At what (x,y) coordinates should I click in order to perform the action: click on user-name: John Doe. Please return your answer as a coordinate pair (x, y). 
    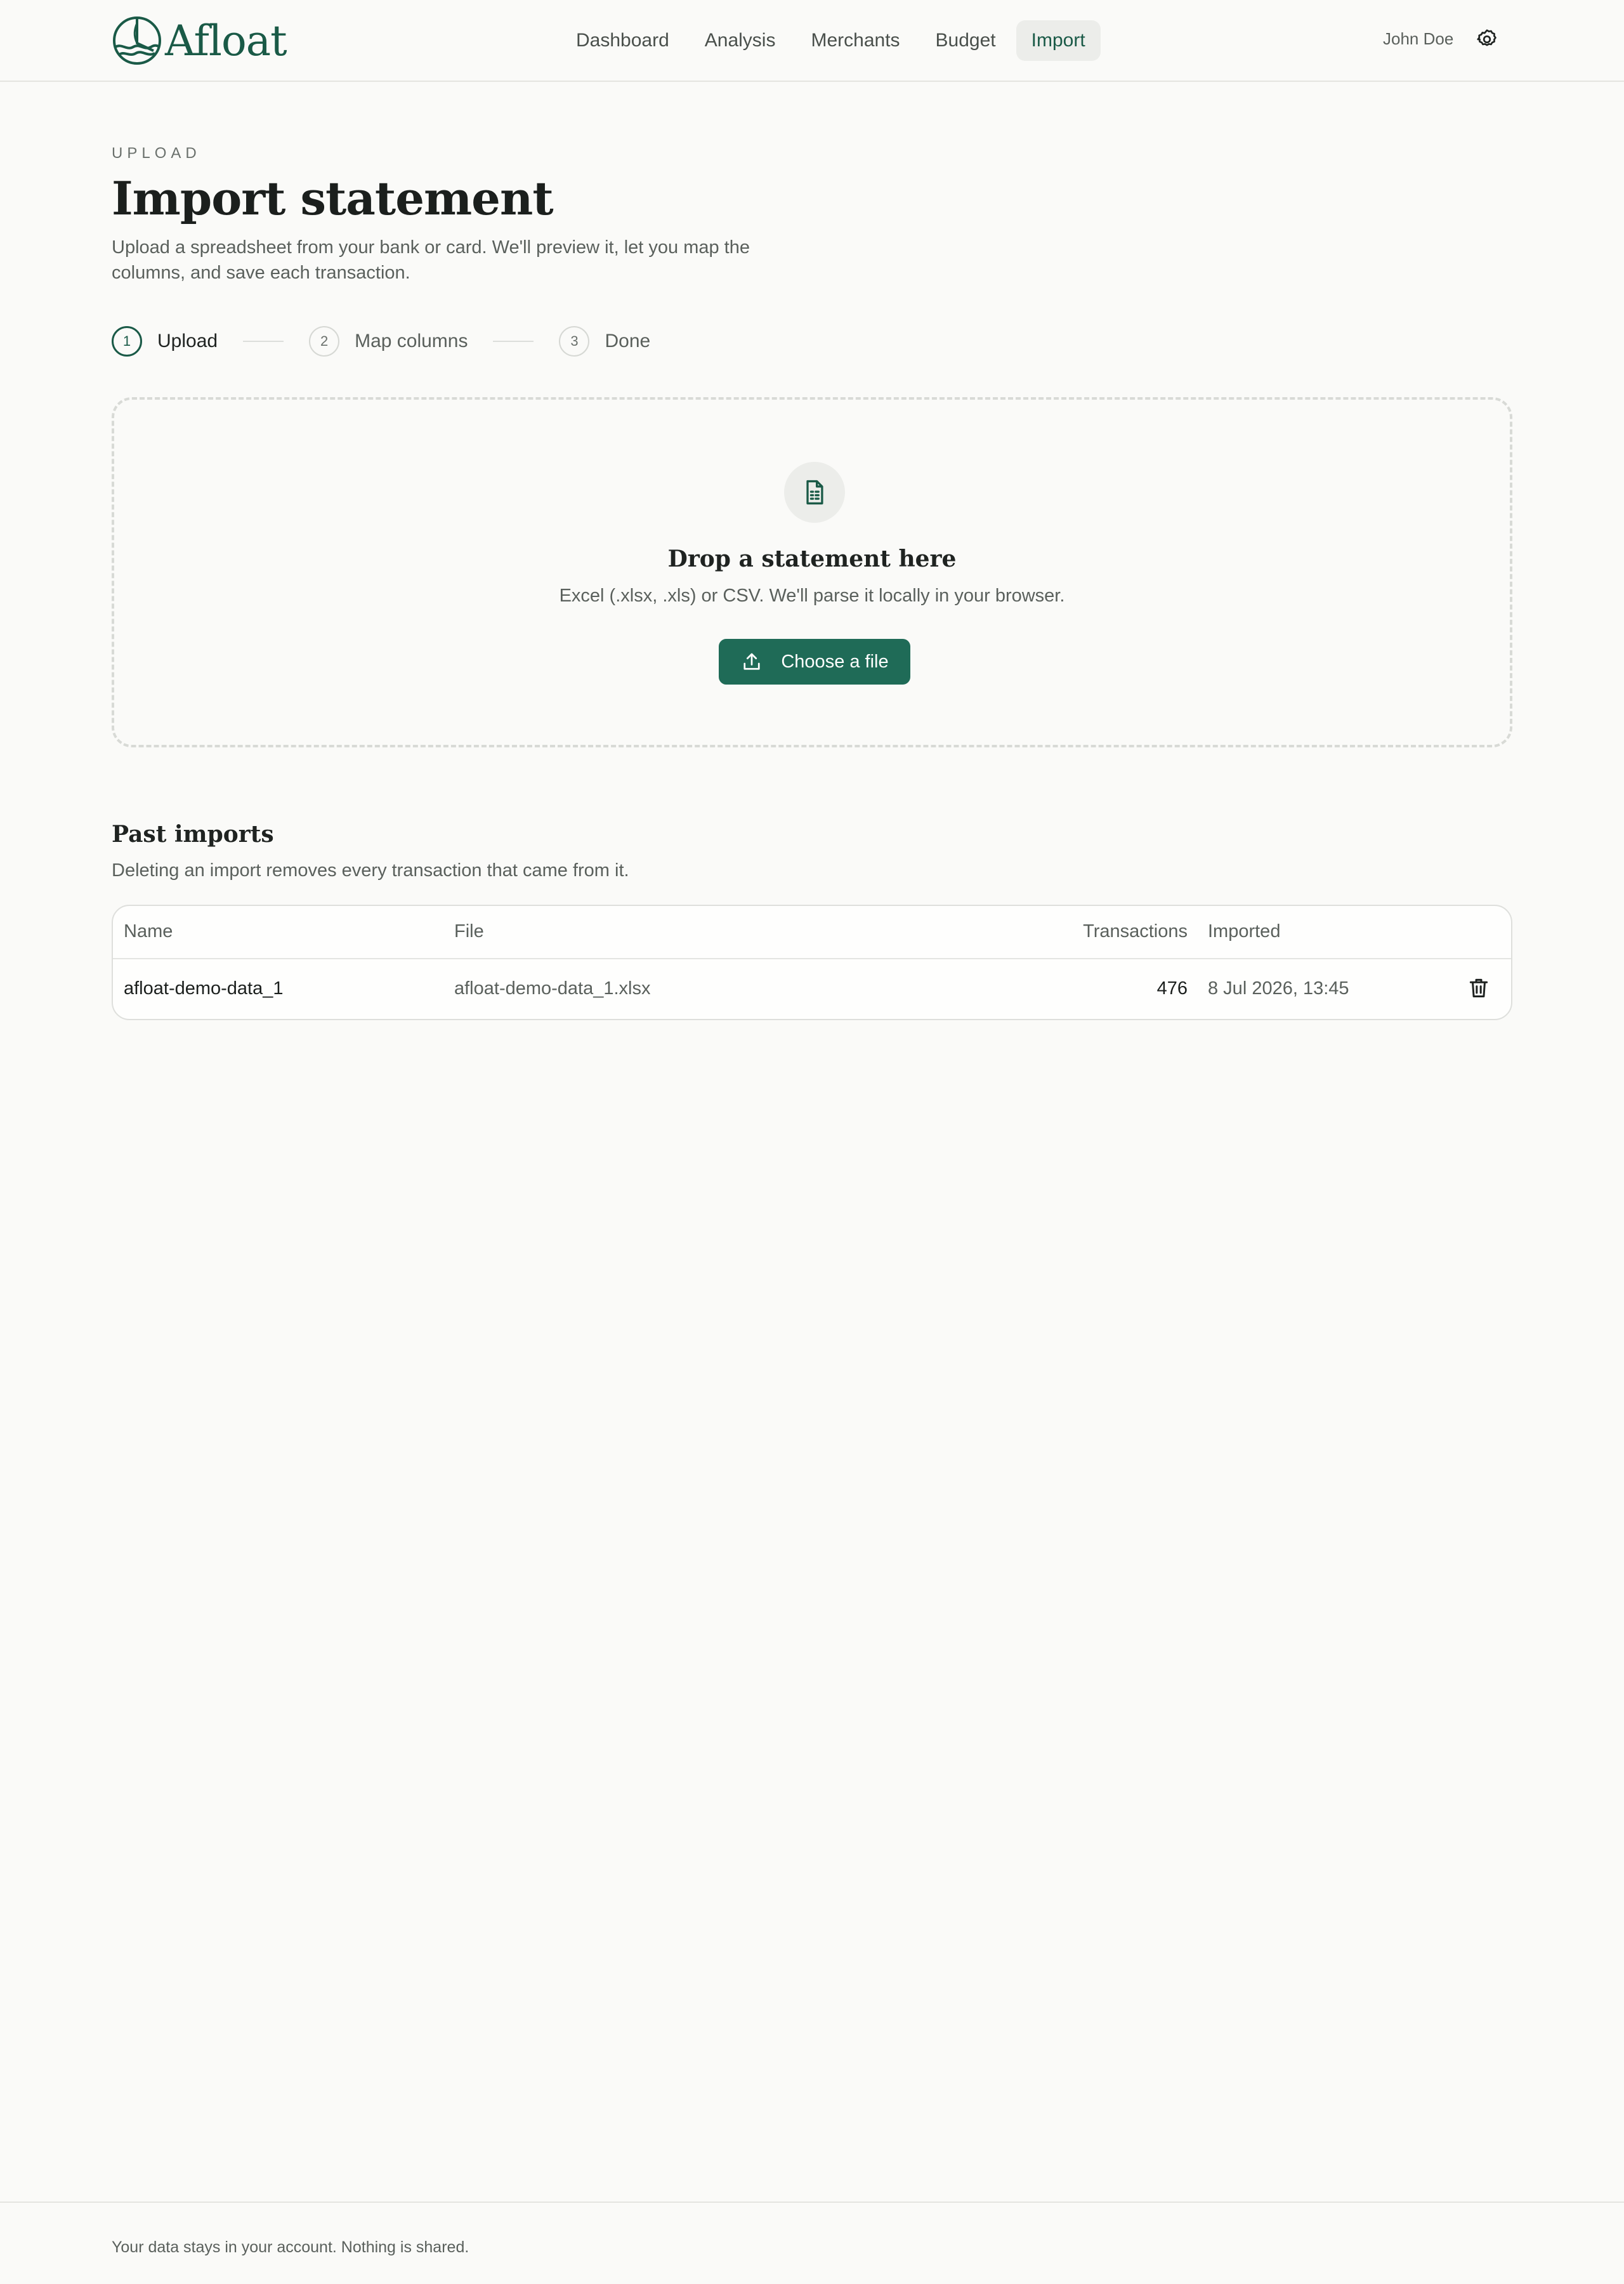
    Looking at the image, I should click on (1418, 39).